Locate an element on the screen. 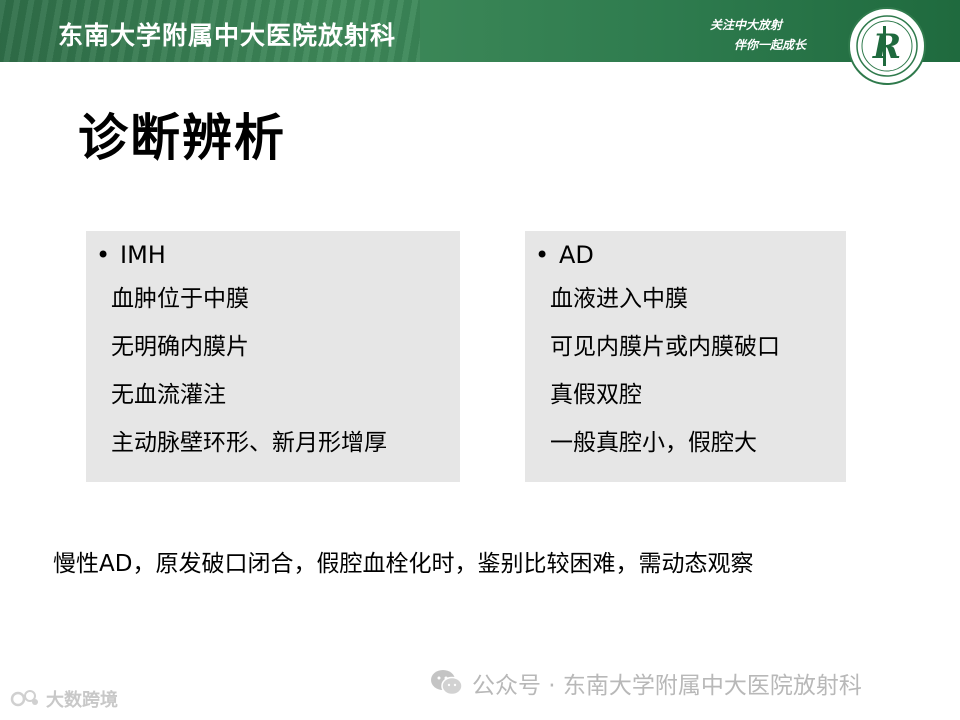 Image resolution: width=960 pixels, height=720 pixels. list-item: 主动脉壁环形、新月形增厚 is located at coordinates (249, 443).